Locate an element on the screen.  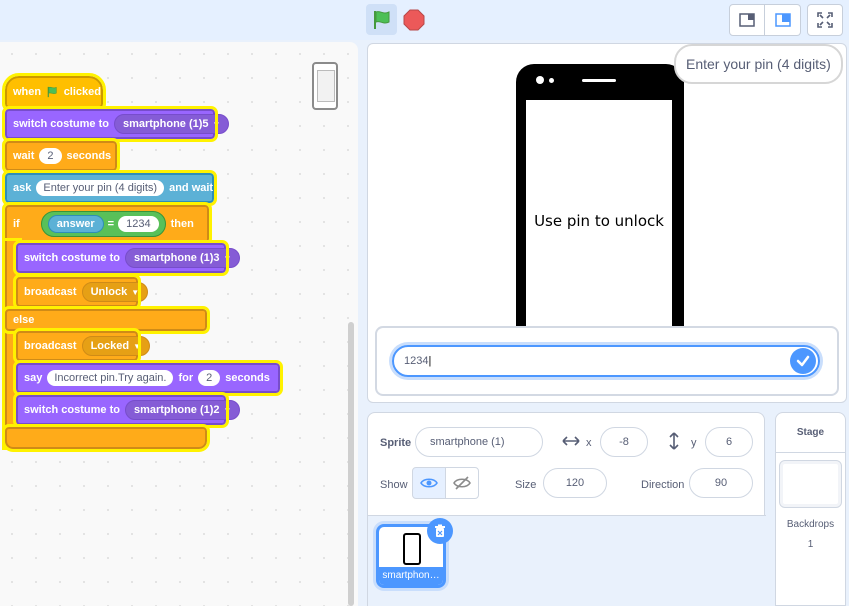
say-seconds-input: 2 is located at coordinates (209, 378).